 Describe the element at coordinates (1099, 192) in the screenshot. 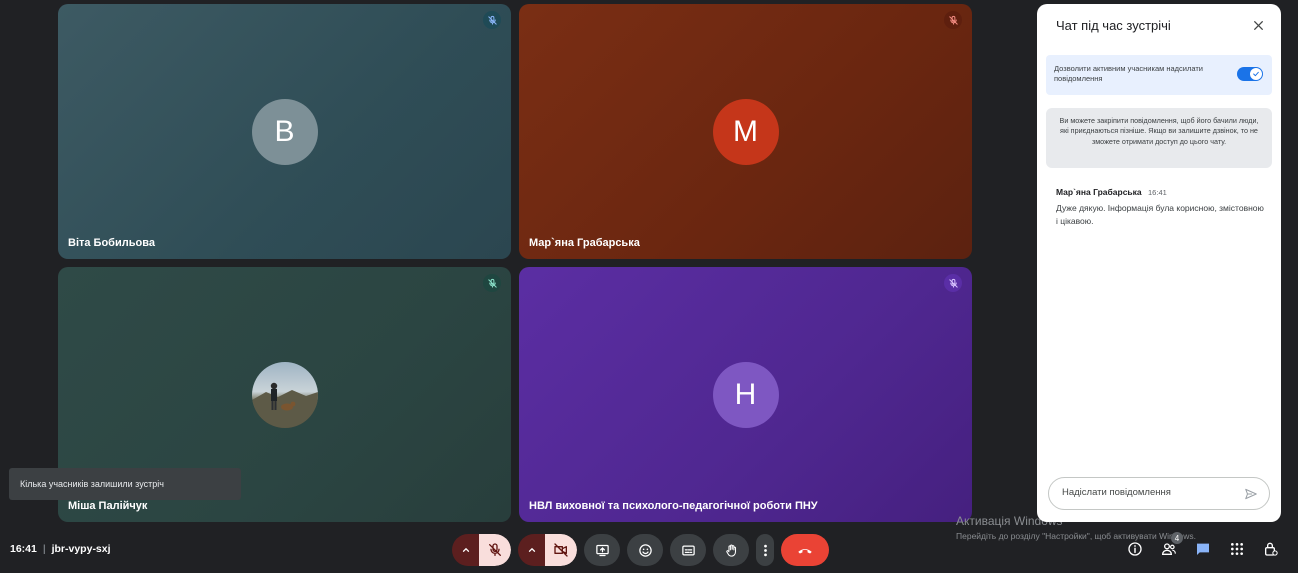

I see `message-sender: Мар`яна Грабарська` at that location.